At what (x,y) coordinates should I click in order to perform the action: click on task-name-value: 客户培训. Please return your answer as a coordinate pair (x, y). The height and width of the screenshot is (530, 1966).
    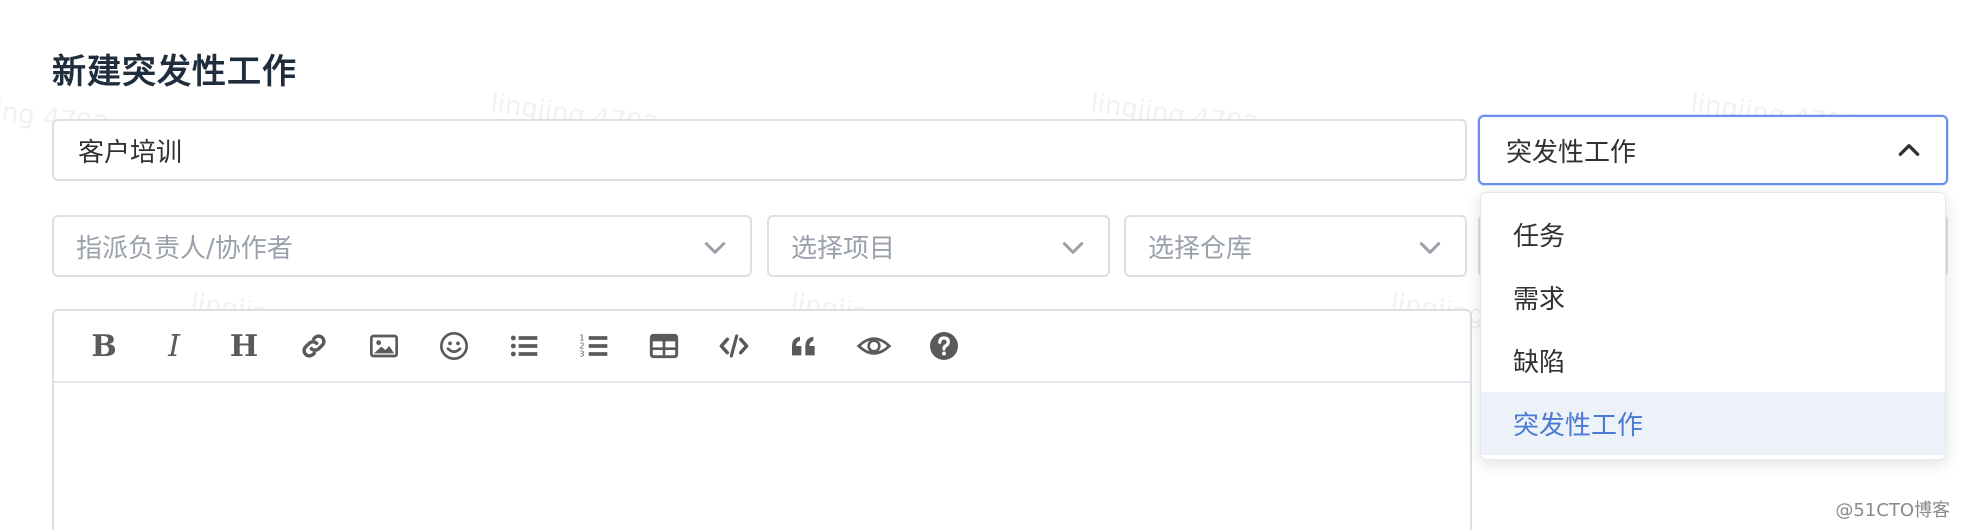
    Looking at the image, I should click on (130, 152).